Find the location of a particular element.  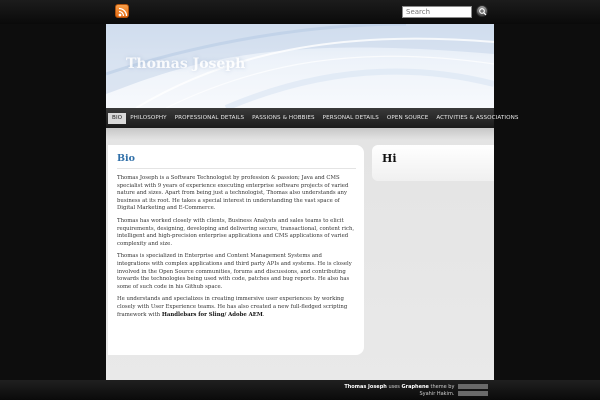

nav-item-professional-details: PROFESSIONAL DETAILS is located at coordinates (209, 118).